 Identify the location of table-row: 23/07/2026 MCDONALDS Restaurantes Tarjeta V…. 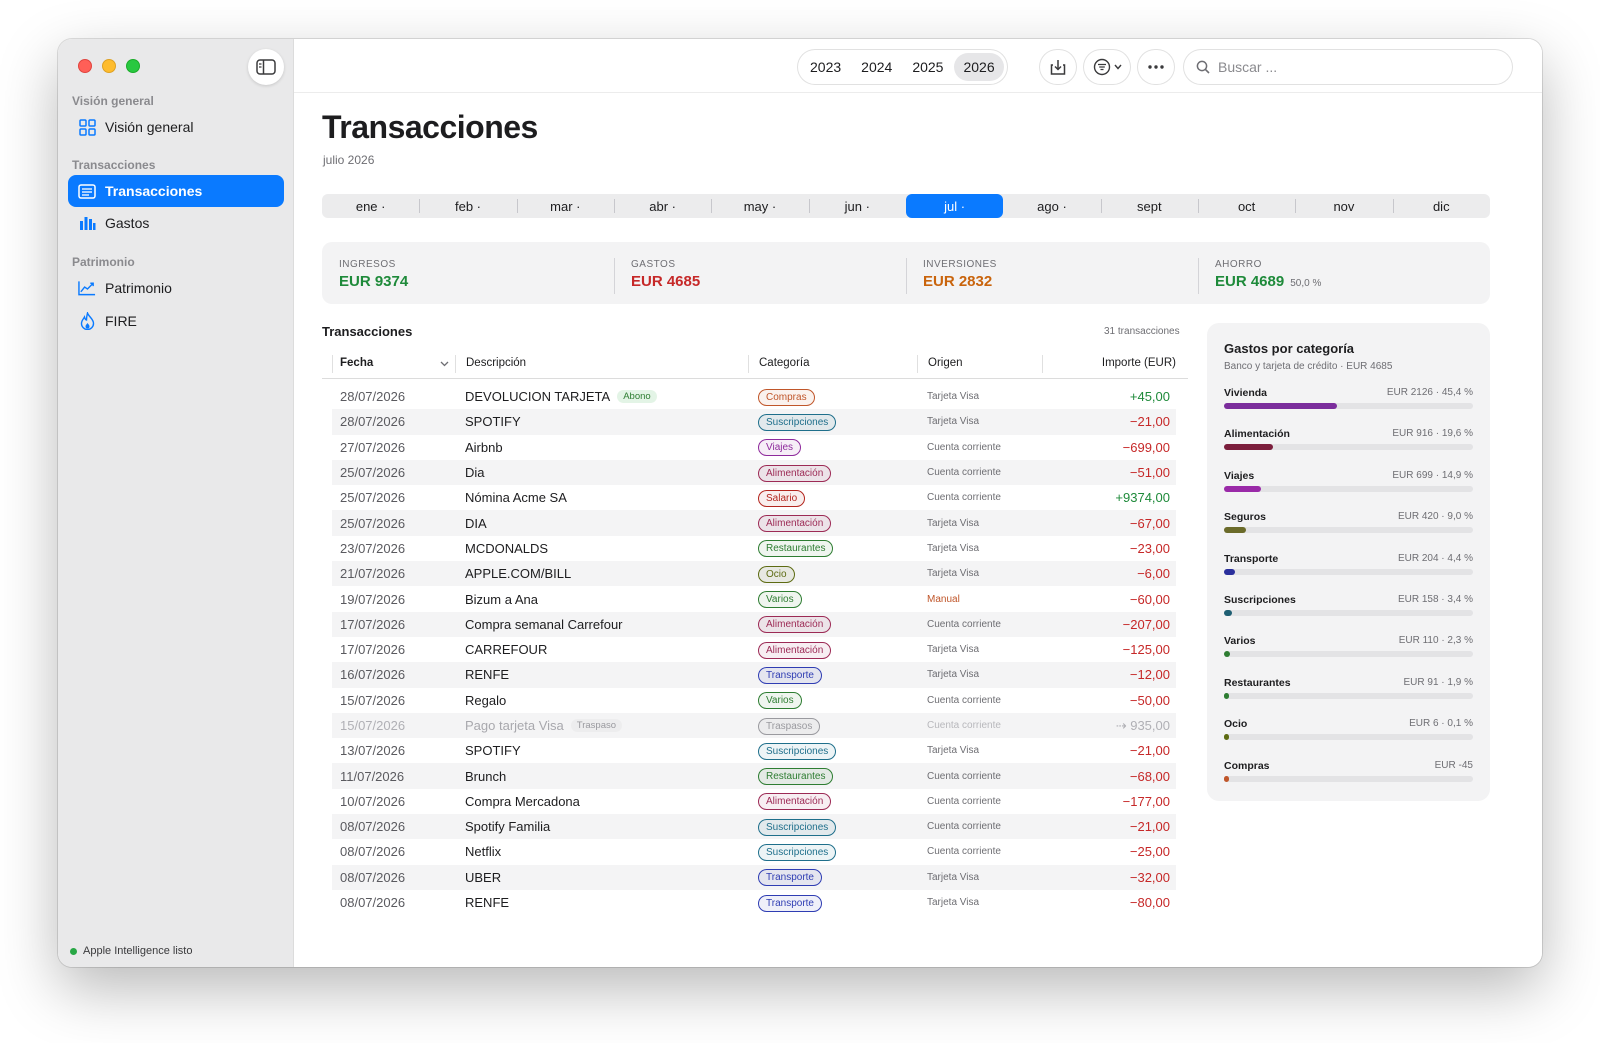
(754, 548).